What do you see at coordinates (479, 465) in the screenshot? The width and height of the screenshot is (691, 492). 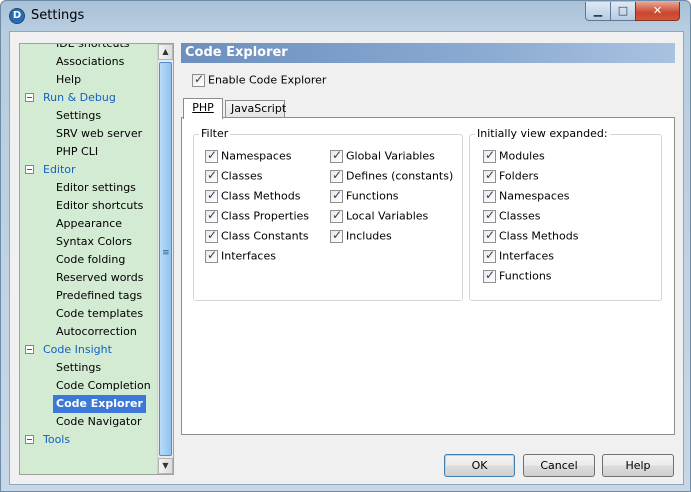 I see `ok-button: OK` at bounding box center [479, 465].